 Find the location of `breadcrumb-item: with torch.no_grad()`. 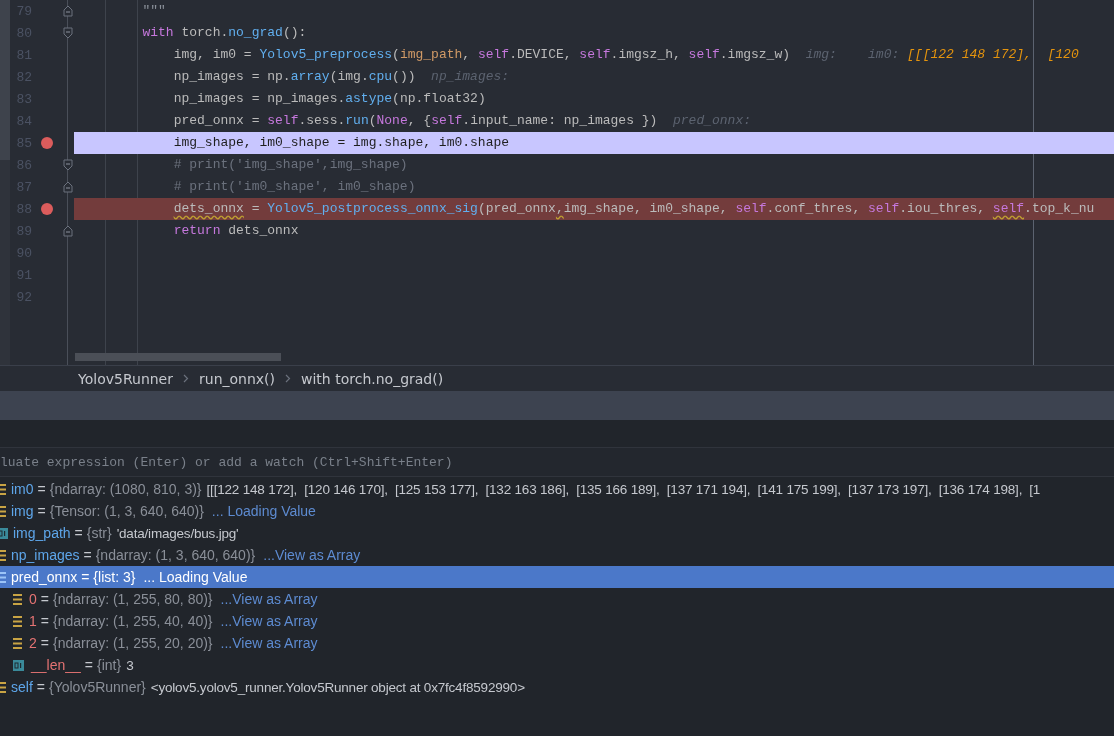

breadcrumb-item: with torch.no_grad() is located at coordinates (372, 378).